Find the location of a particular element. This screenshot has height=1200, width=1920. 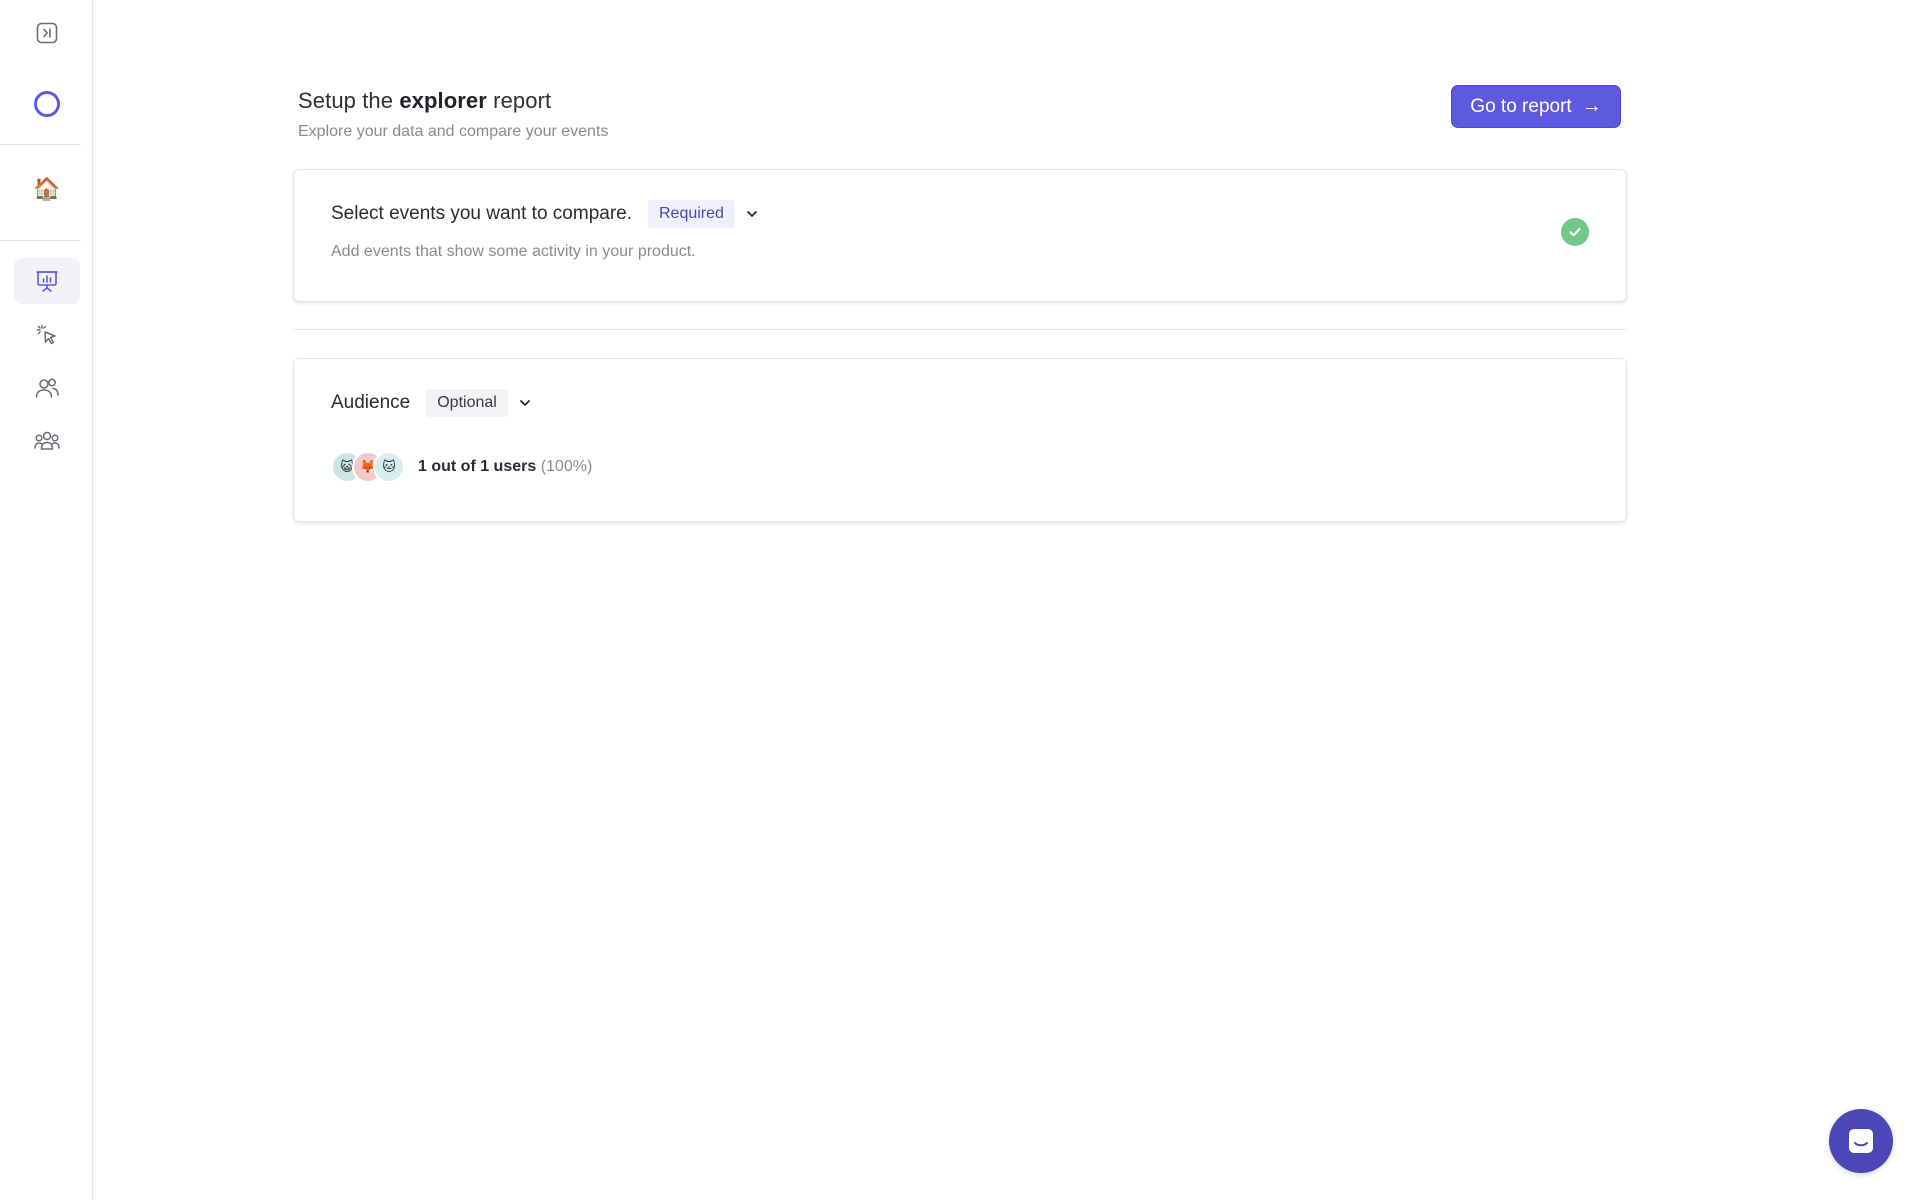

sidebar-item-users is located at coordinates (47, 388).